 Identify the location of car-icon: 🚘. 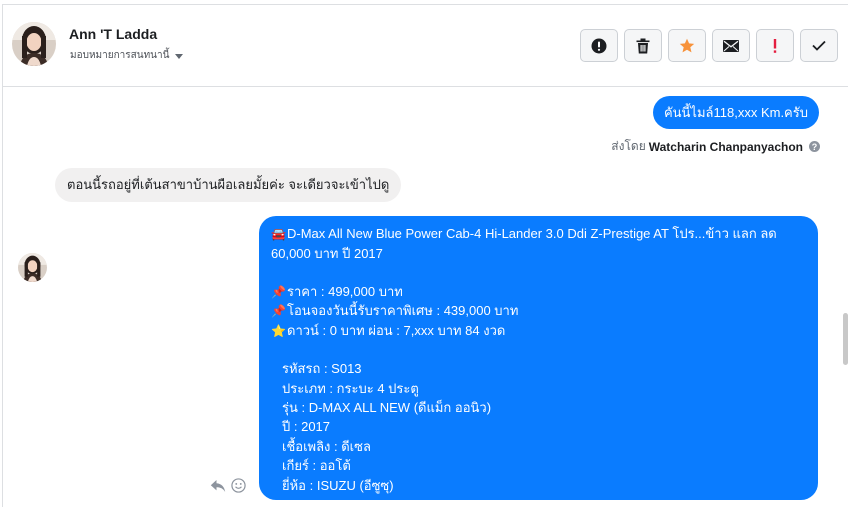
(278, 234).